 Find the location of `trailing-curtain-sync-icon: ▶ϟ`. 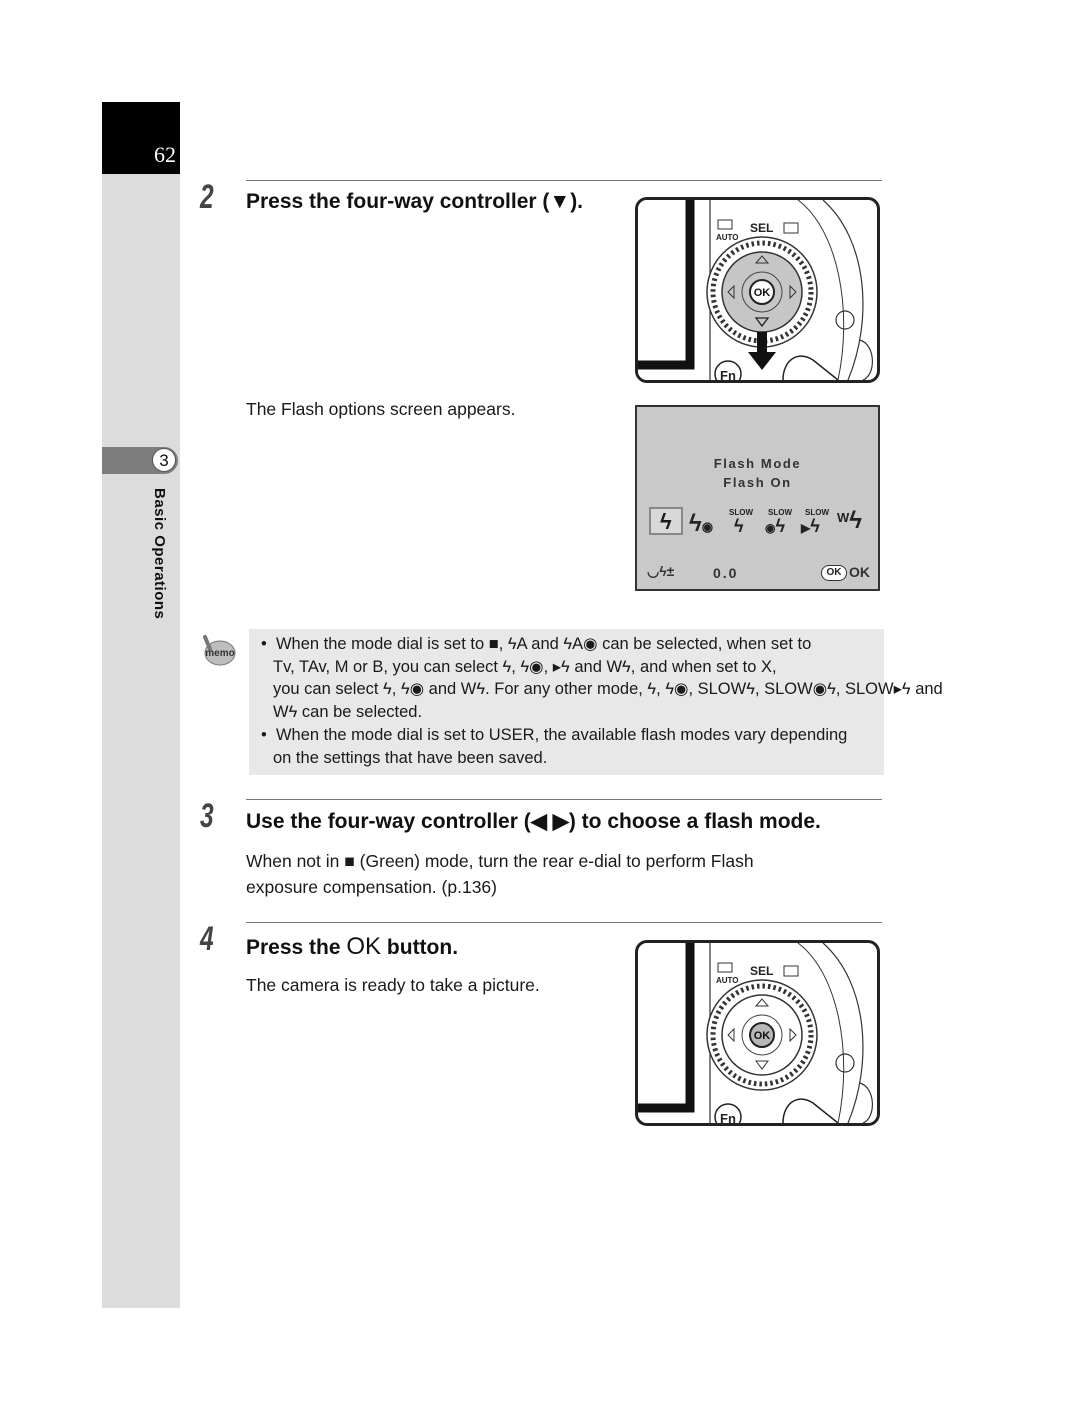

trailing-curtain-sync-icon: ▶ϟ is located at coordinates (810, 526).